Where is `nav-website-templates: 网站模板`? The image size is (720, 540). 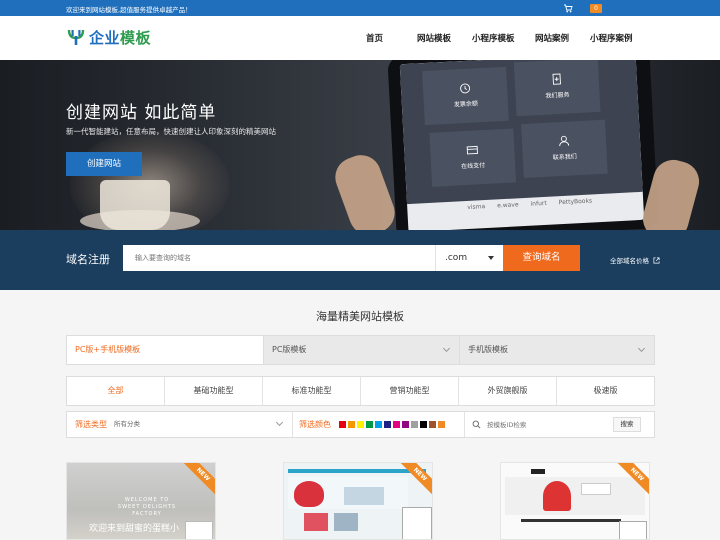
nav-website-templates: 网站模板 is located at coordinates (434, 38).